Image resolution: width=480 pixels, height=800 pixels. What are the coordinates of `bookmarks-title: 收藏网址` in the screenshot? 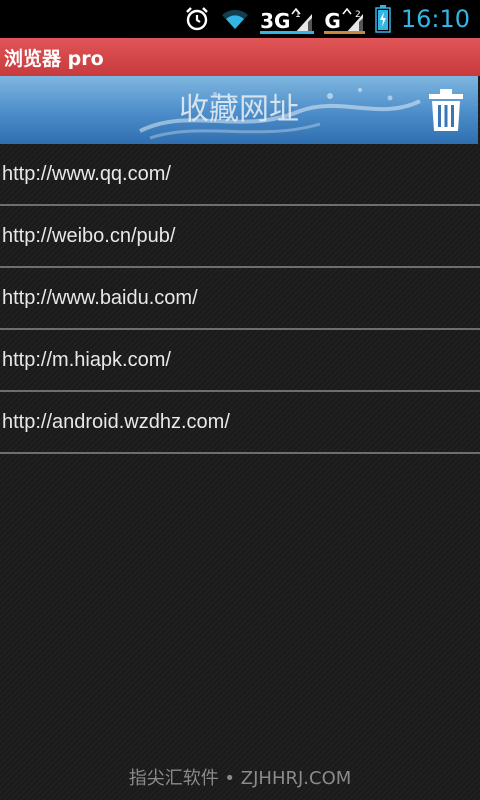 It's located at (239, 109).